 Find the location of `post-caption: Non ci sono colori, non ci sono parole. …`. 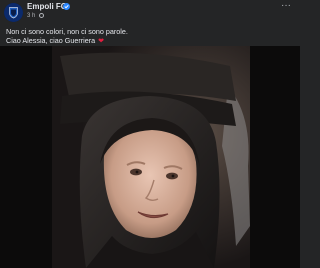

post-caption: Non ci sono colori, non ci sono parole. … is located at coordinates (151, 36).